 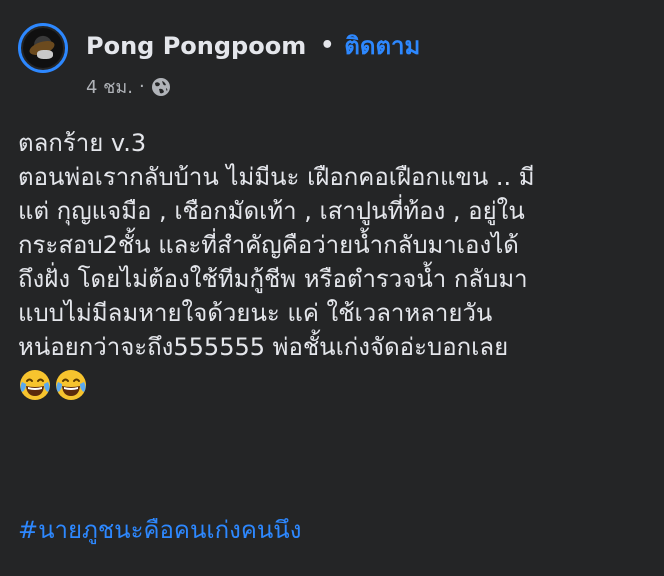 I want to click on avatar, so click(x=43, y=48).